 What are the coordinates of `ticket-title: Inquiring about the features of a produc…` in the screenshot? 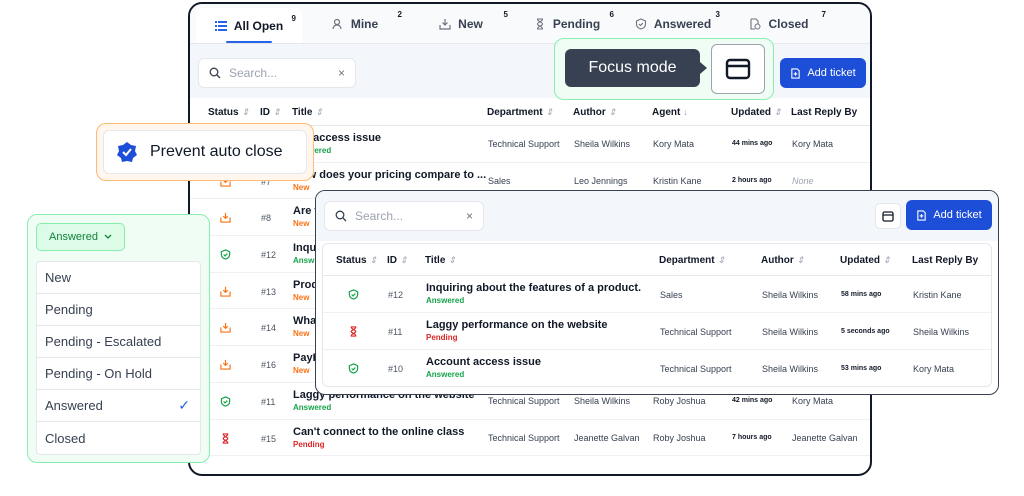 It's located at (533, 288).